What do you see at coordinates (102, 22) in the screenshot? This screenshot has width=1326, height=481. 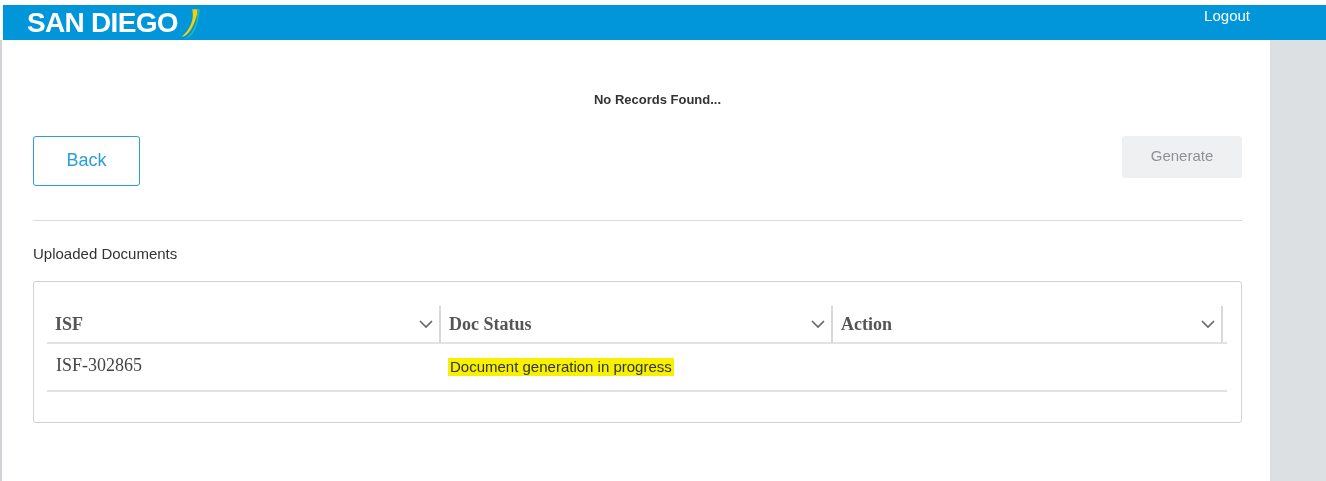 I see `logo-text: SAN DIEGO` at bounding box center [102, 22].